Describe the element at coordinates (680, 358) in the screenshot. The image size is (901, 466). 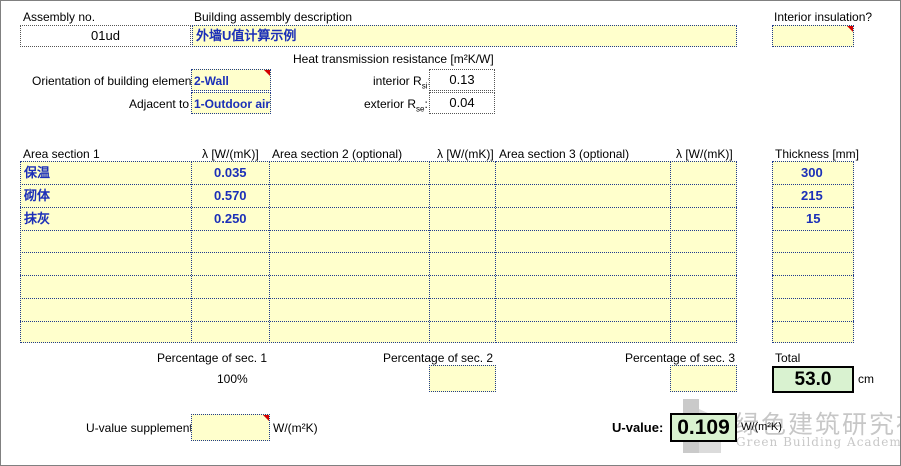
I see `pct-sec3-label: Percentage of sec. 3` at that location.